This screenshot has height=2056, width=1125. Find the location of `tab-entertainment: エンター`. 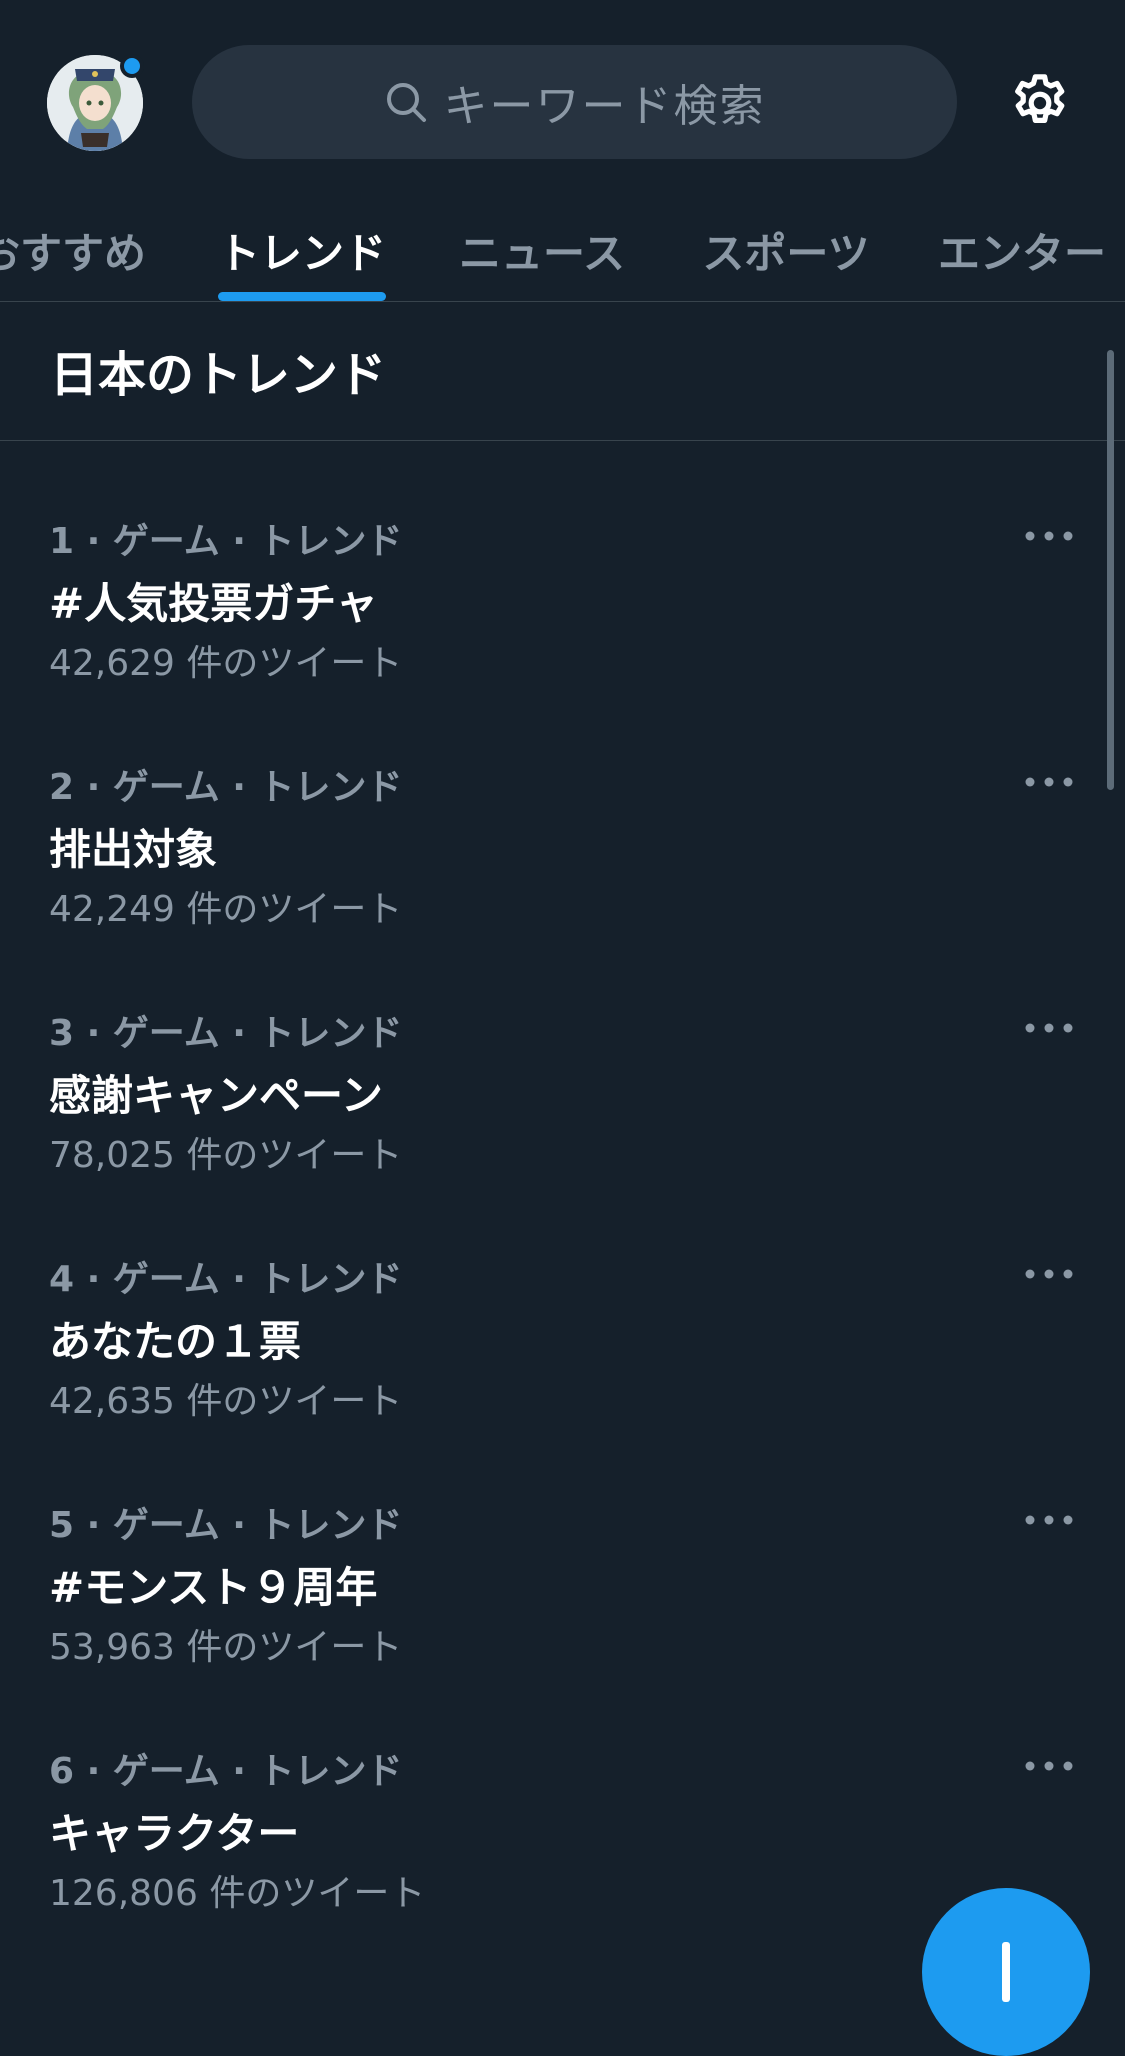

tab-entertainment: エンター is located at coordinates (1031, 250).